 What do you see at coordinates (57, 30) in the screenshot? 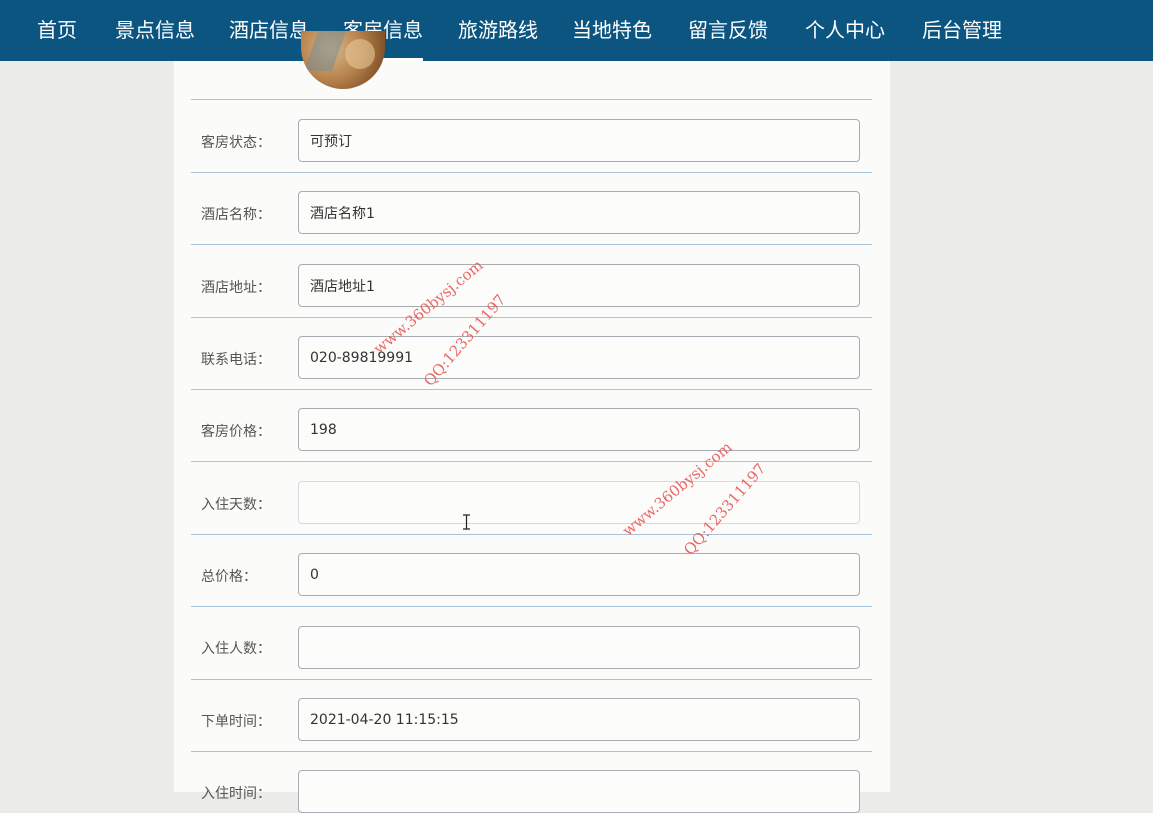
I see `nav-item-home: 首页` at bounding box center [57, 30].